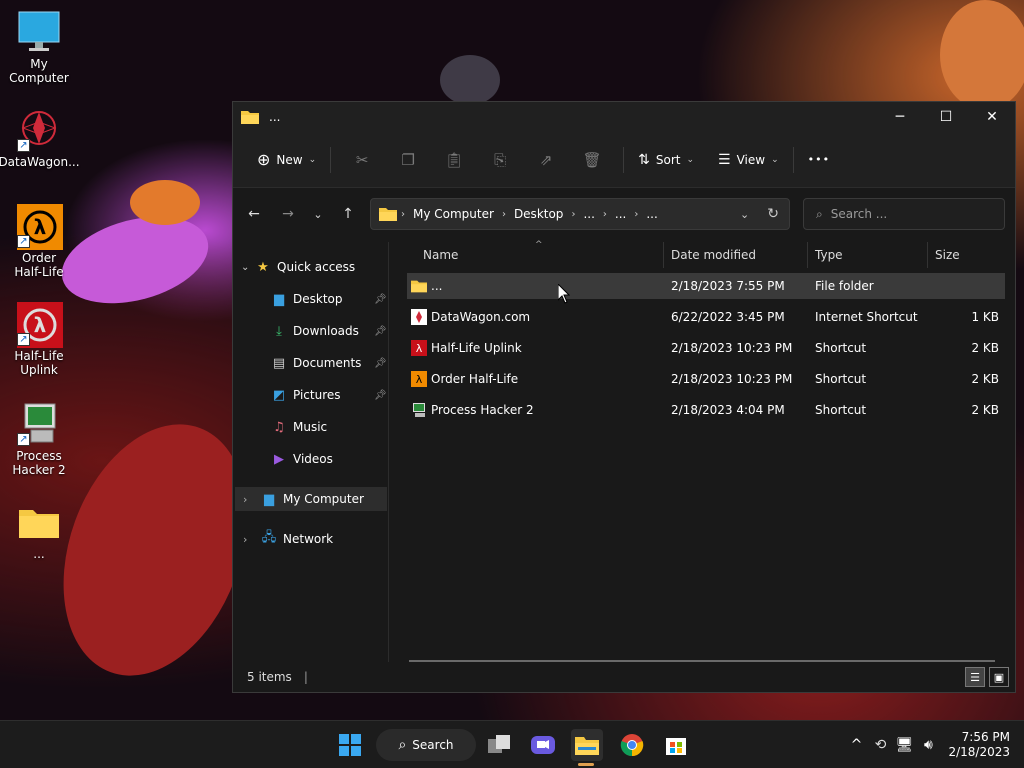  I want to click on chevron-up-icon: ^, so click(856, 745).